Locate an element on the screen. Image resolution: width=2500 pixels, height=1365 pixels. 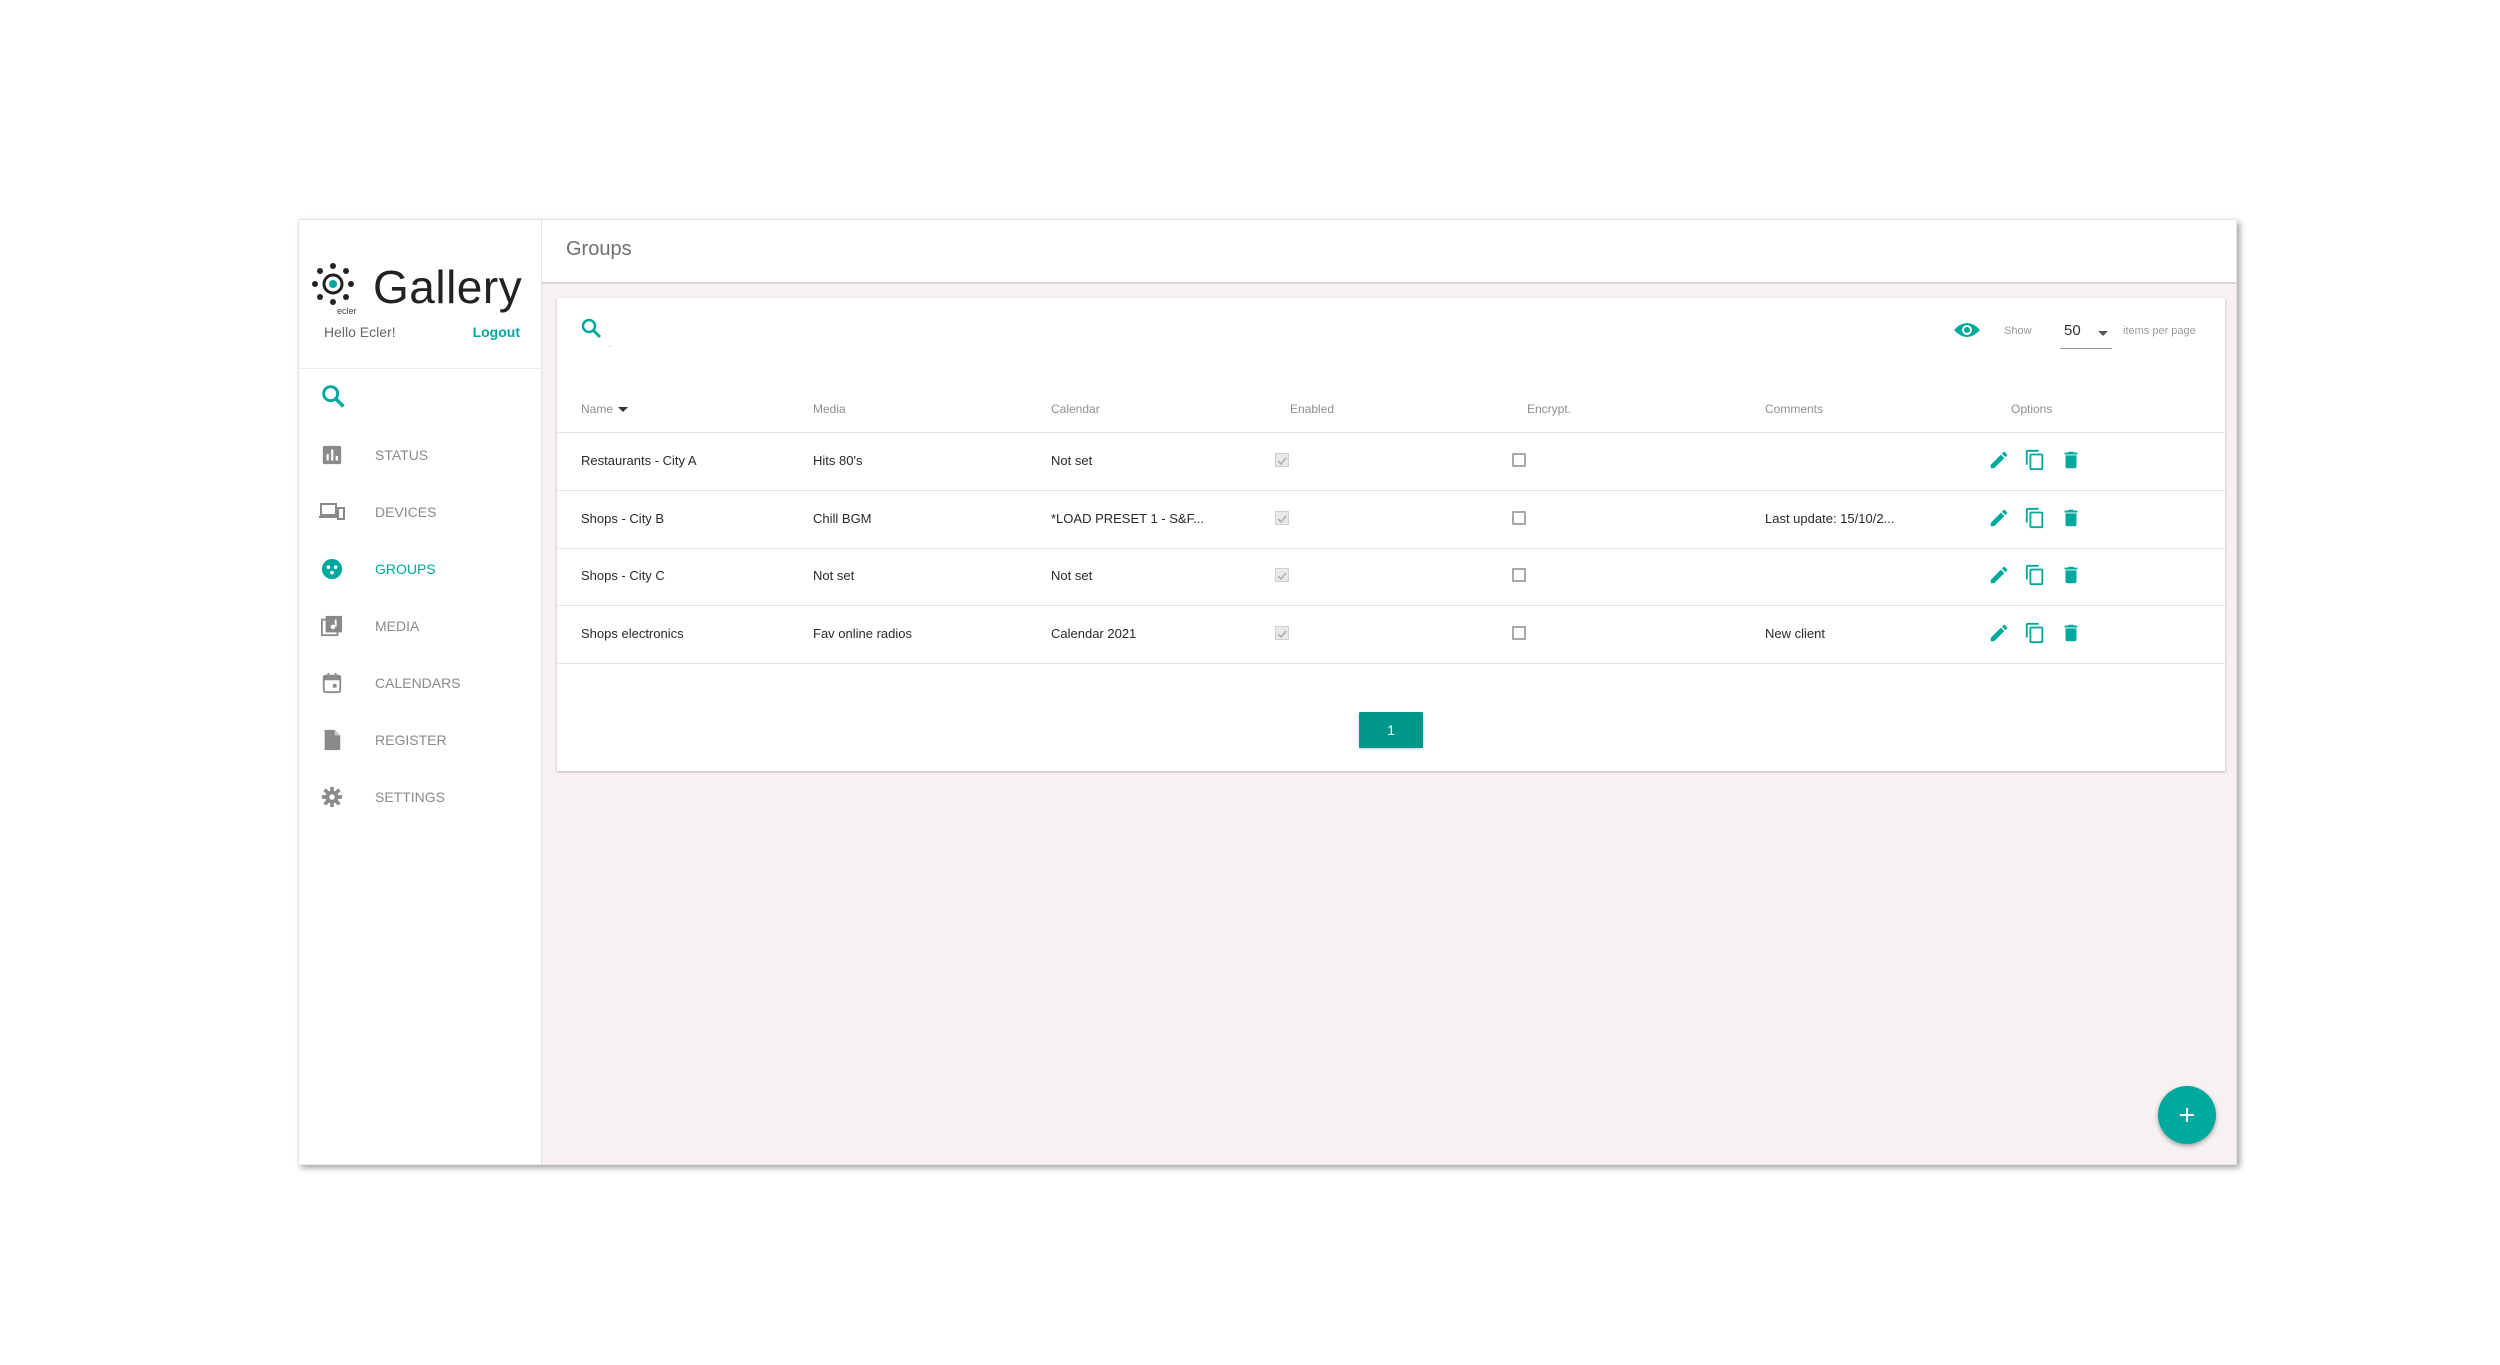
search-icon is located at coordinates (593, 330).